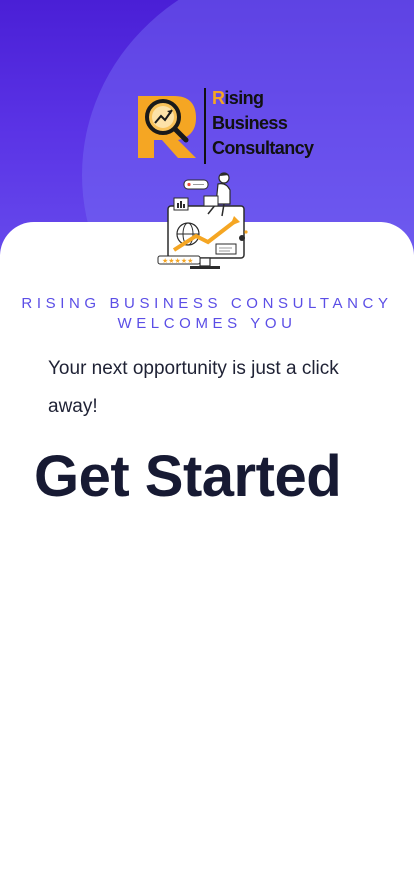 The width and height of the screenshot is (414, 896). I want to click on company-logo: Rising Business Consultancy, so click(229, 126).